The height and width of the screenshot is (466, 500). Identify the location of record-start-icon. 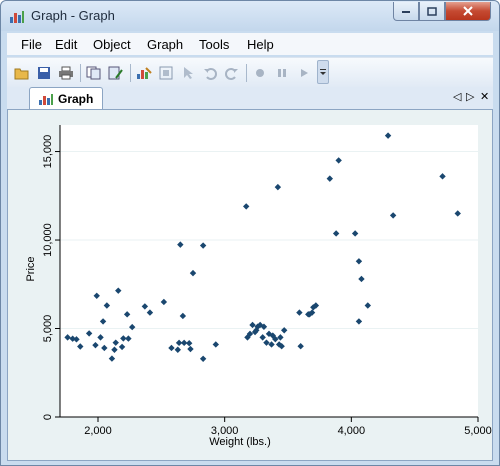
(260, 73).